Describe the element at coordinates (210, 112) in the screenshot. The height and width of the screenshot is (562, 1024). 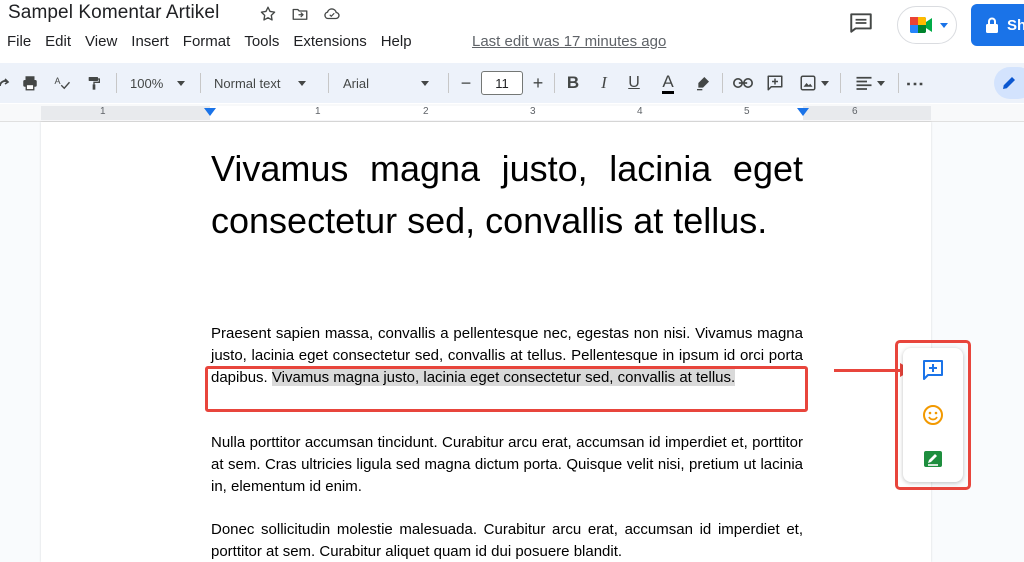
I see `left-indent-marker` at that location.